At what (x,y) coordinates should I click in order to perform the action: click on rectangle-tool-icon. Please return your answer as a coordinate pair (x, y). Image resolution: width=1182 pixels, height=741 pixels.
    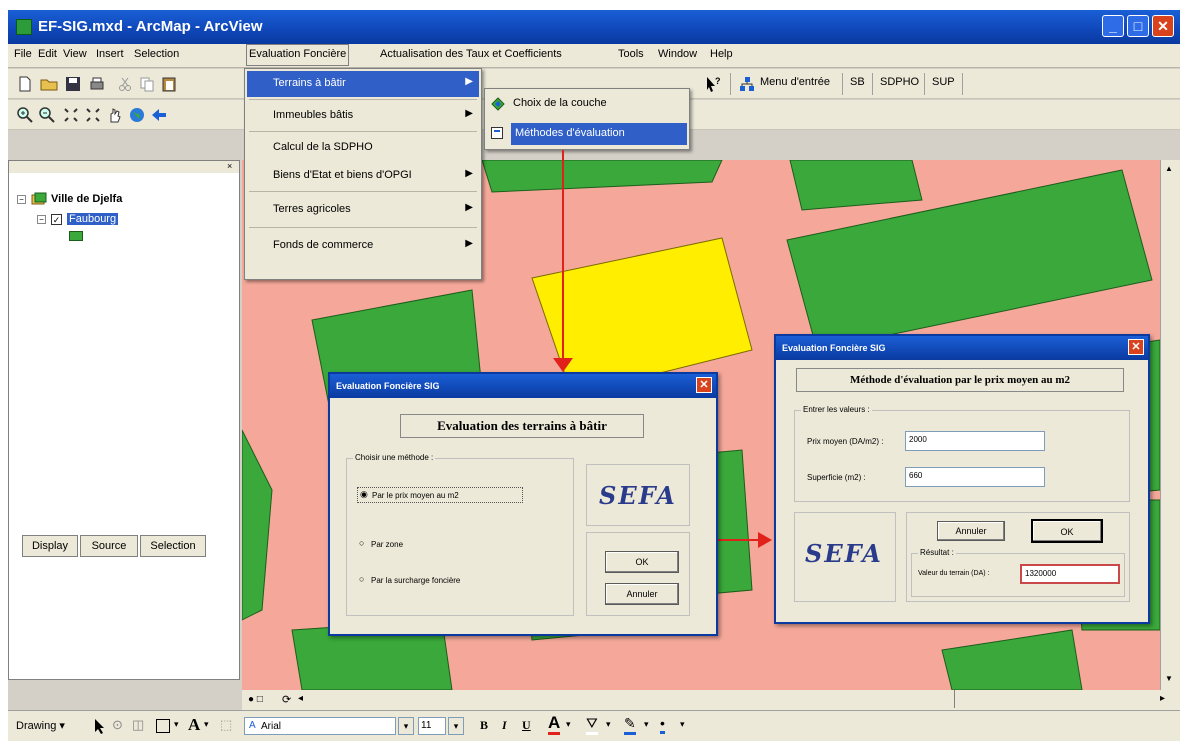
    Looking at the image, I should click on (163, 726).